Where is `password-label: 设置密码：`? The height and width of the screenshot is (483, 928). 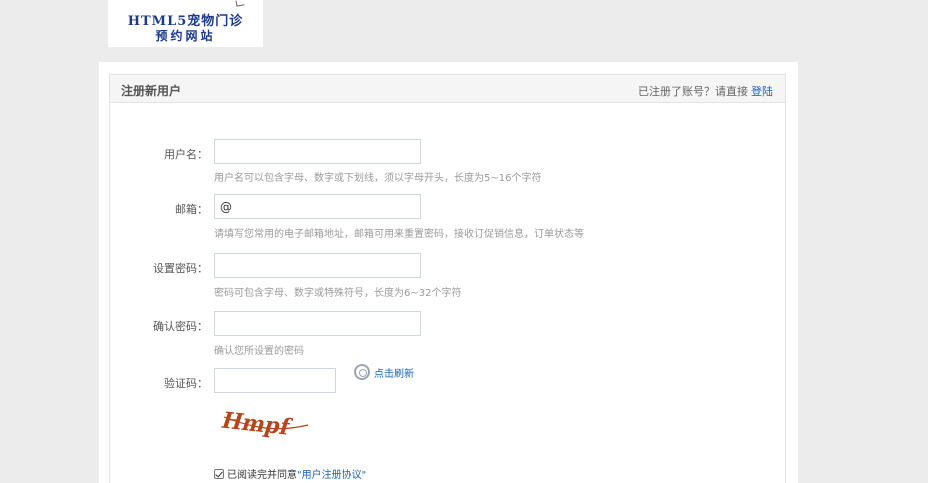
password-label: 设置密码： is located at coordinates (180, 268).